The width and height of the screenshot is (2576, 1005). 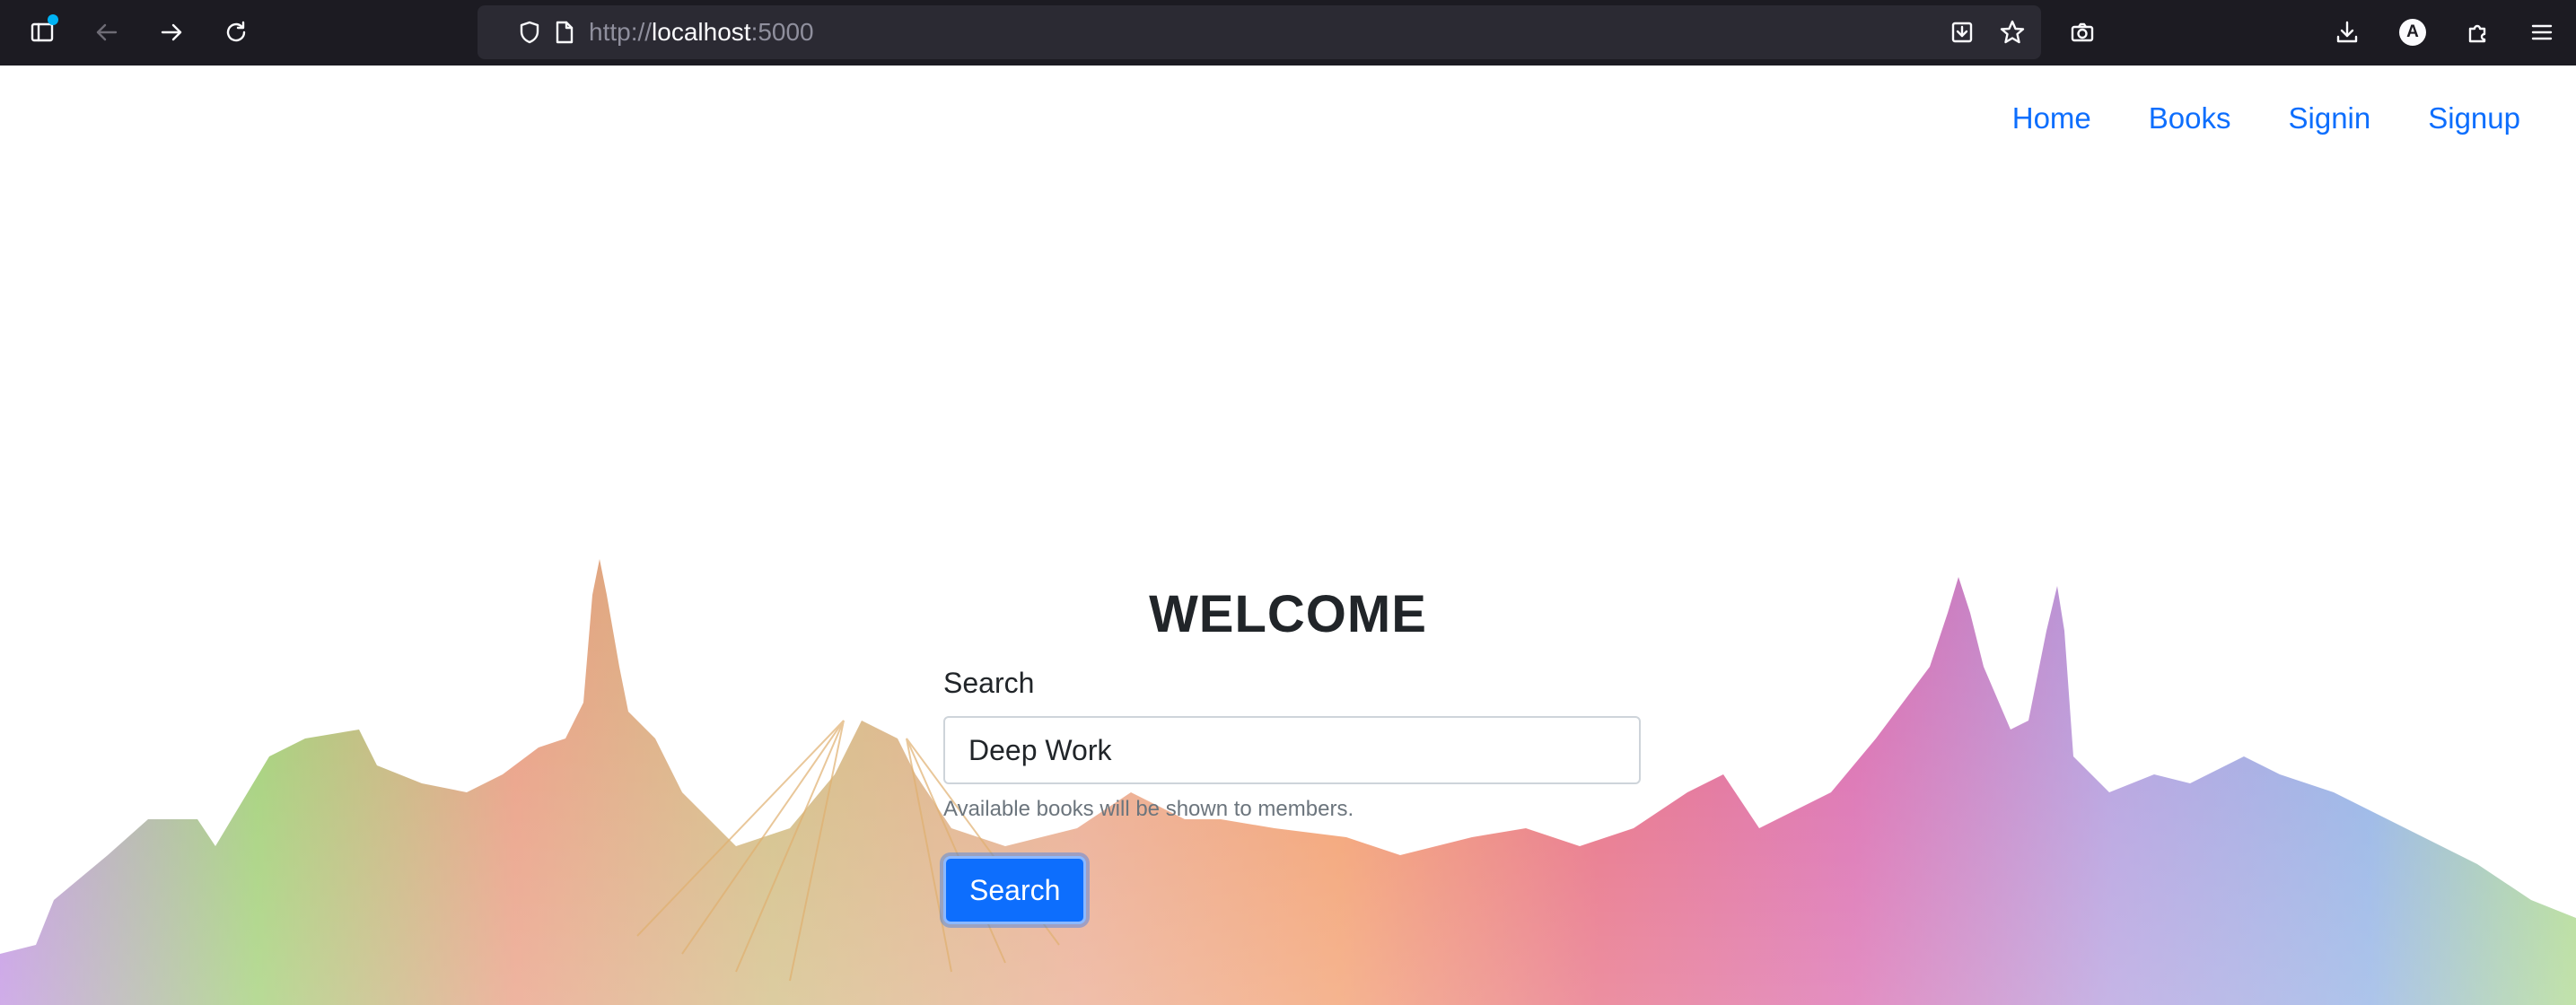 I want to click on top-navbar: Home Books Signin Signup, so click(x=2265, y=119).